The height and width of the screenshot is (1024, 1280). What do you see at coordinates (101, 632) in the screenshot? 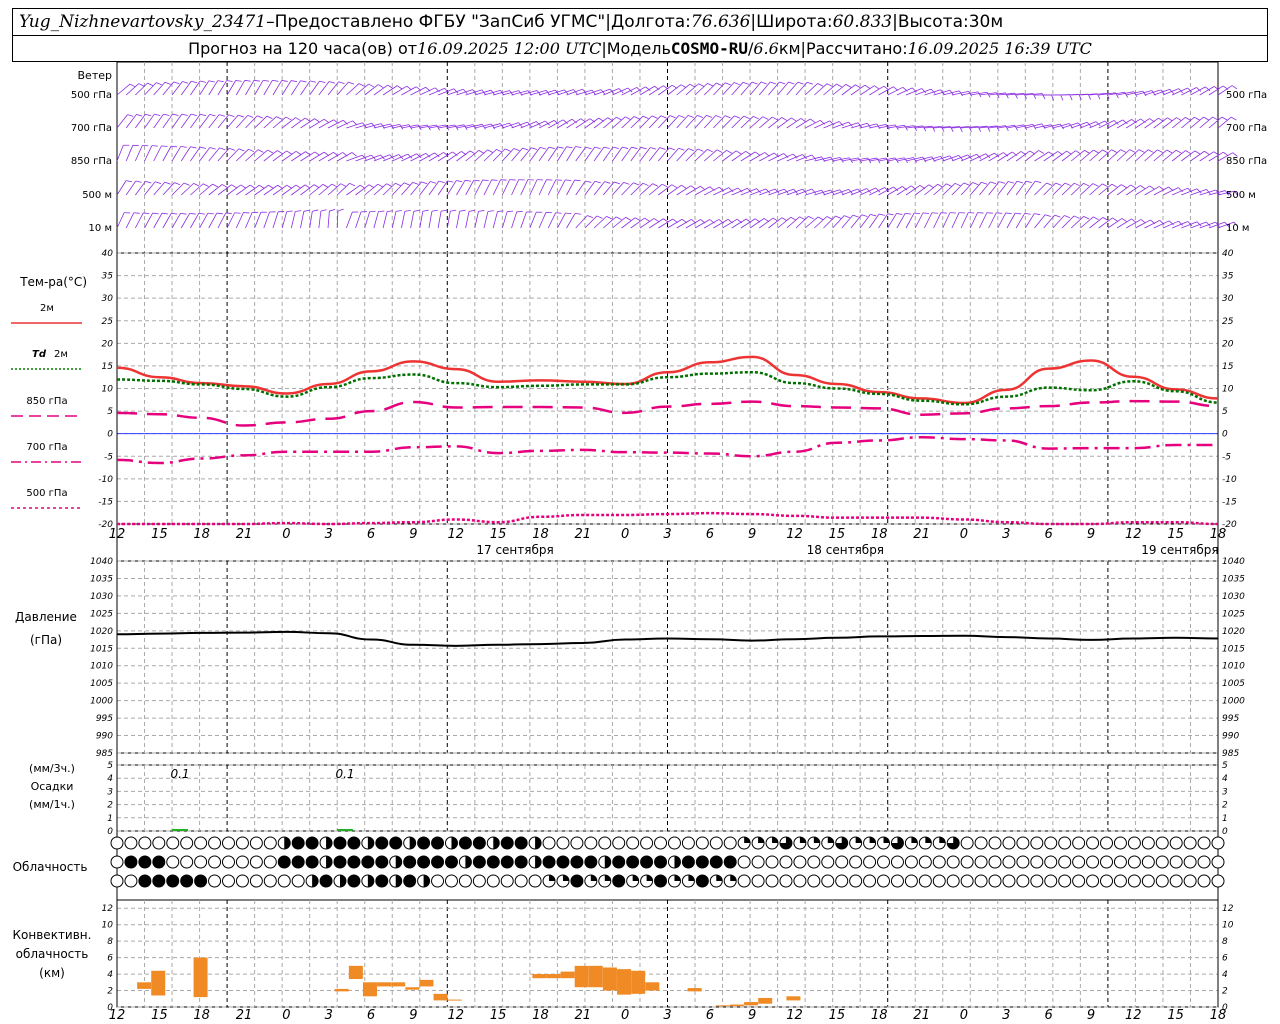
I see `pressure-panel-ytick-left: 1020` at bounding box center [101, 632].